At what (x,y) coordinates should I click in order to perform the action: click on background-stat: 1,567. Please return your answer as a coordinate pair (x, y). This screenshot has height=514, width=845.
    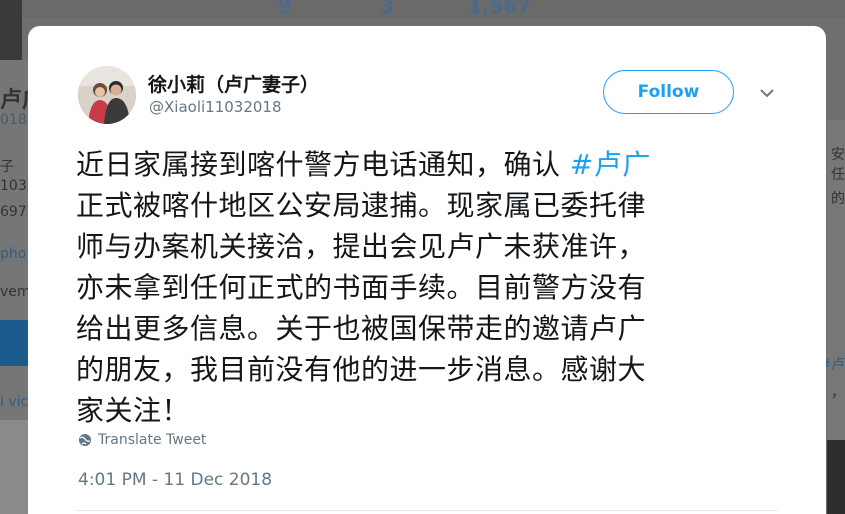
    Looking at the image, I should click on (500, 9).